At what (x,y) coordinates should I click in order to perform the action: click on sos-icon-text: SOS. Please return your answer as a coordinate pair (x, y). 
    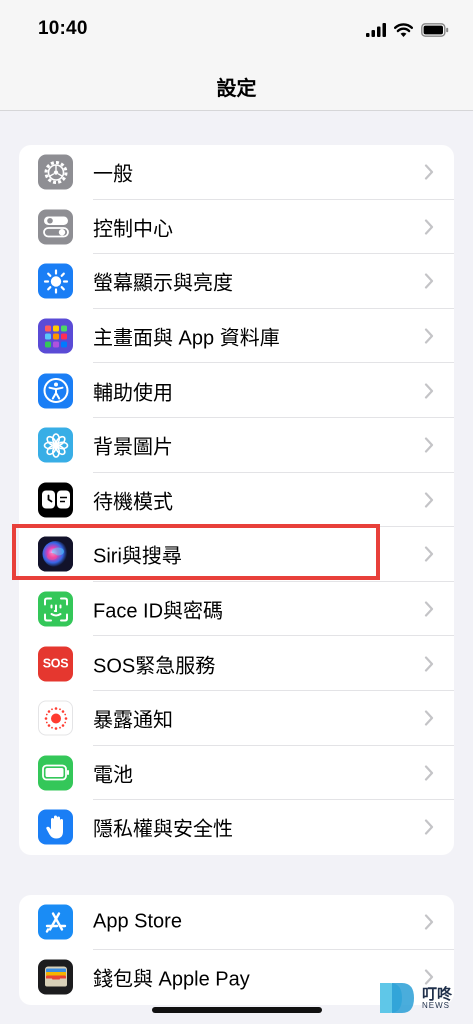
    Looking at the image, I should click on (55, 663).